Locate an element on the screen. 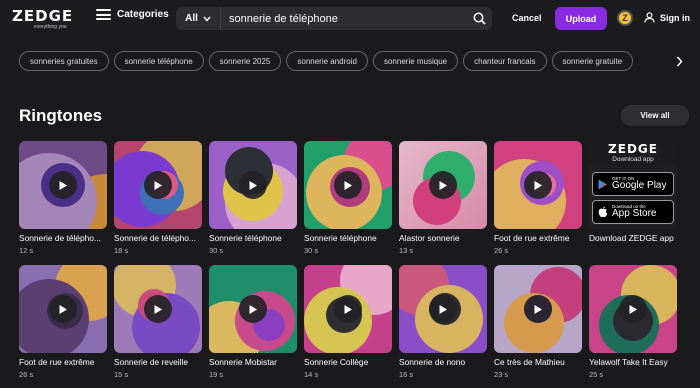  ringtone-duration: 19 s is located at coordinates (216, 374).